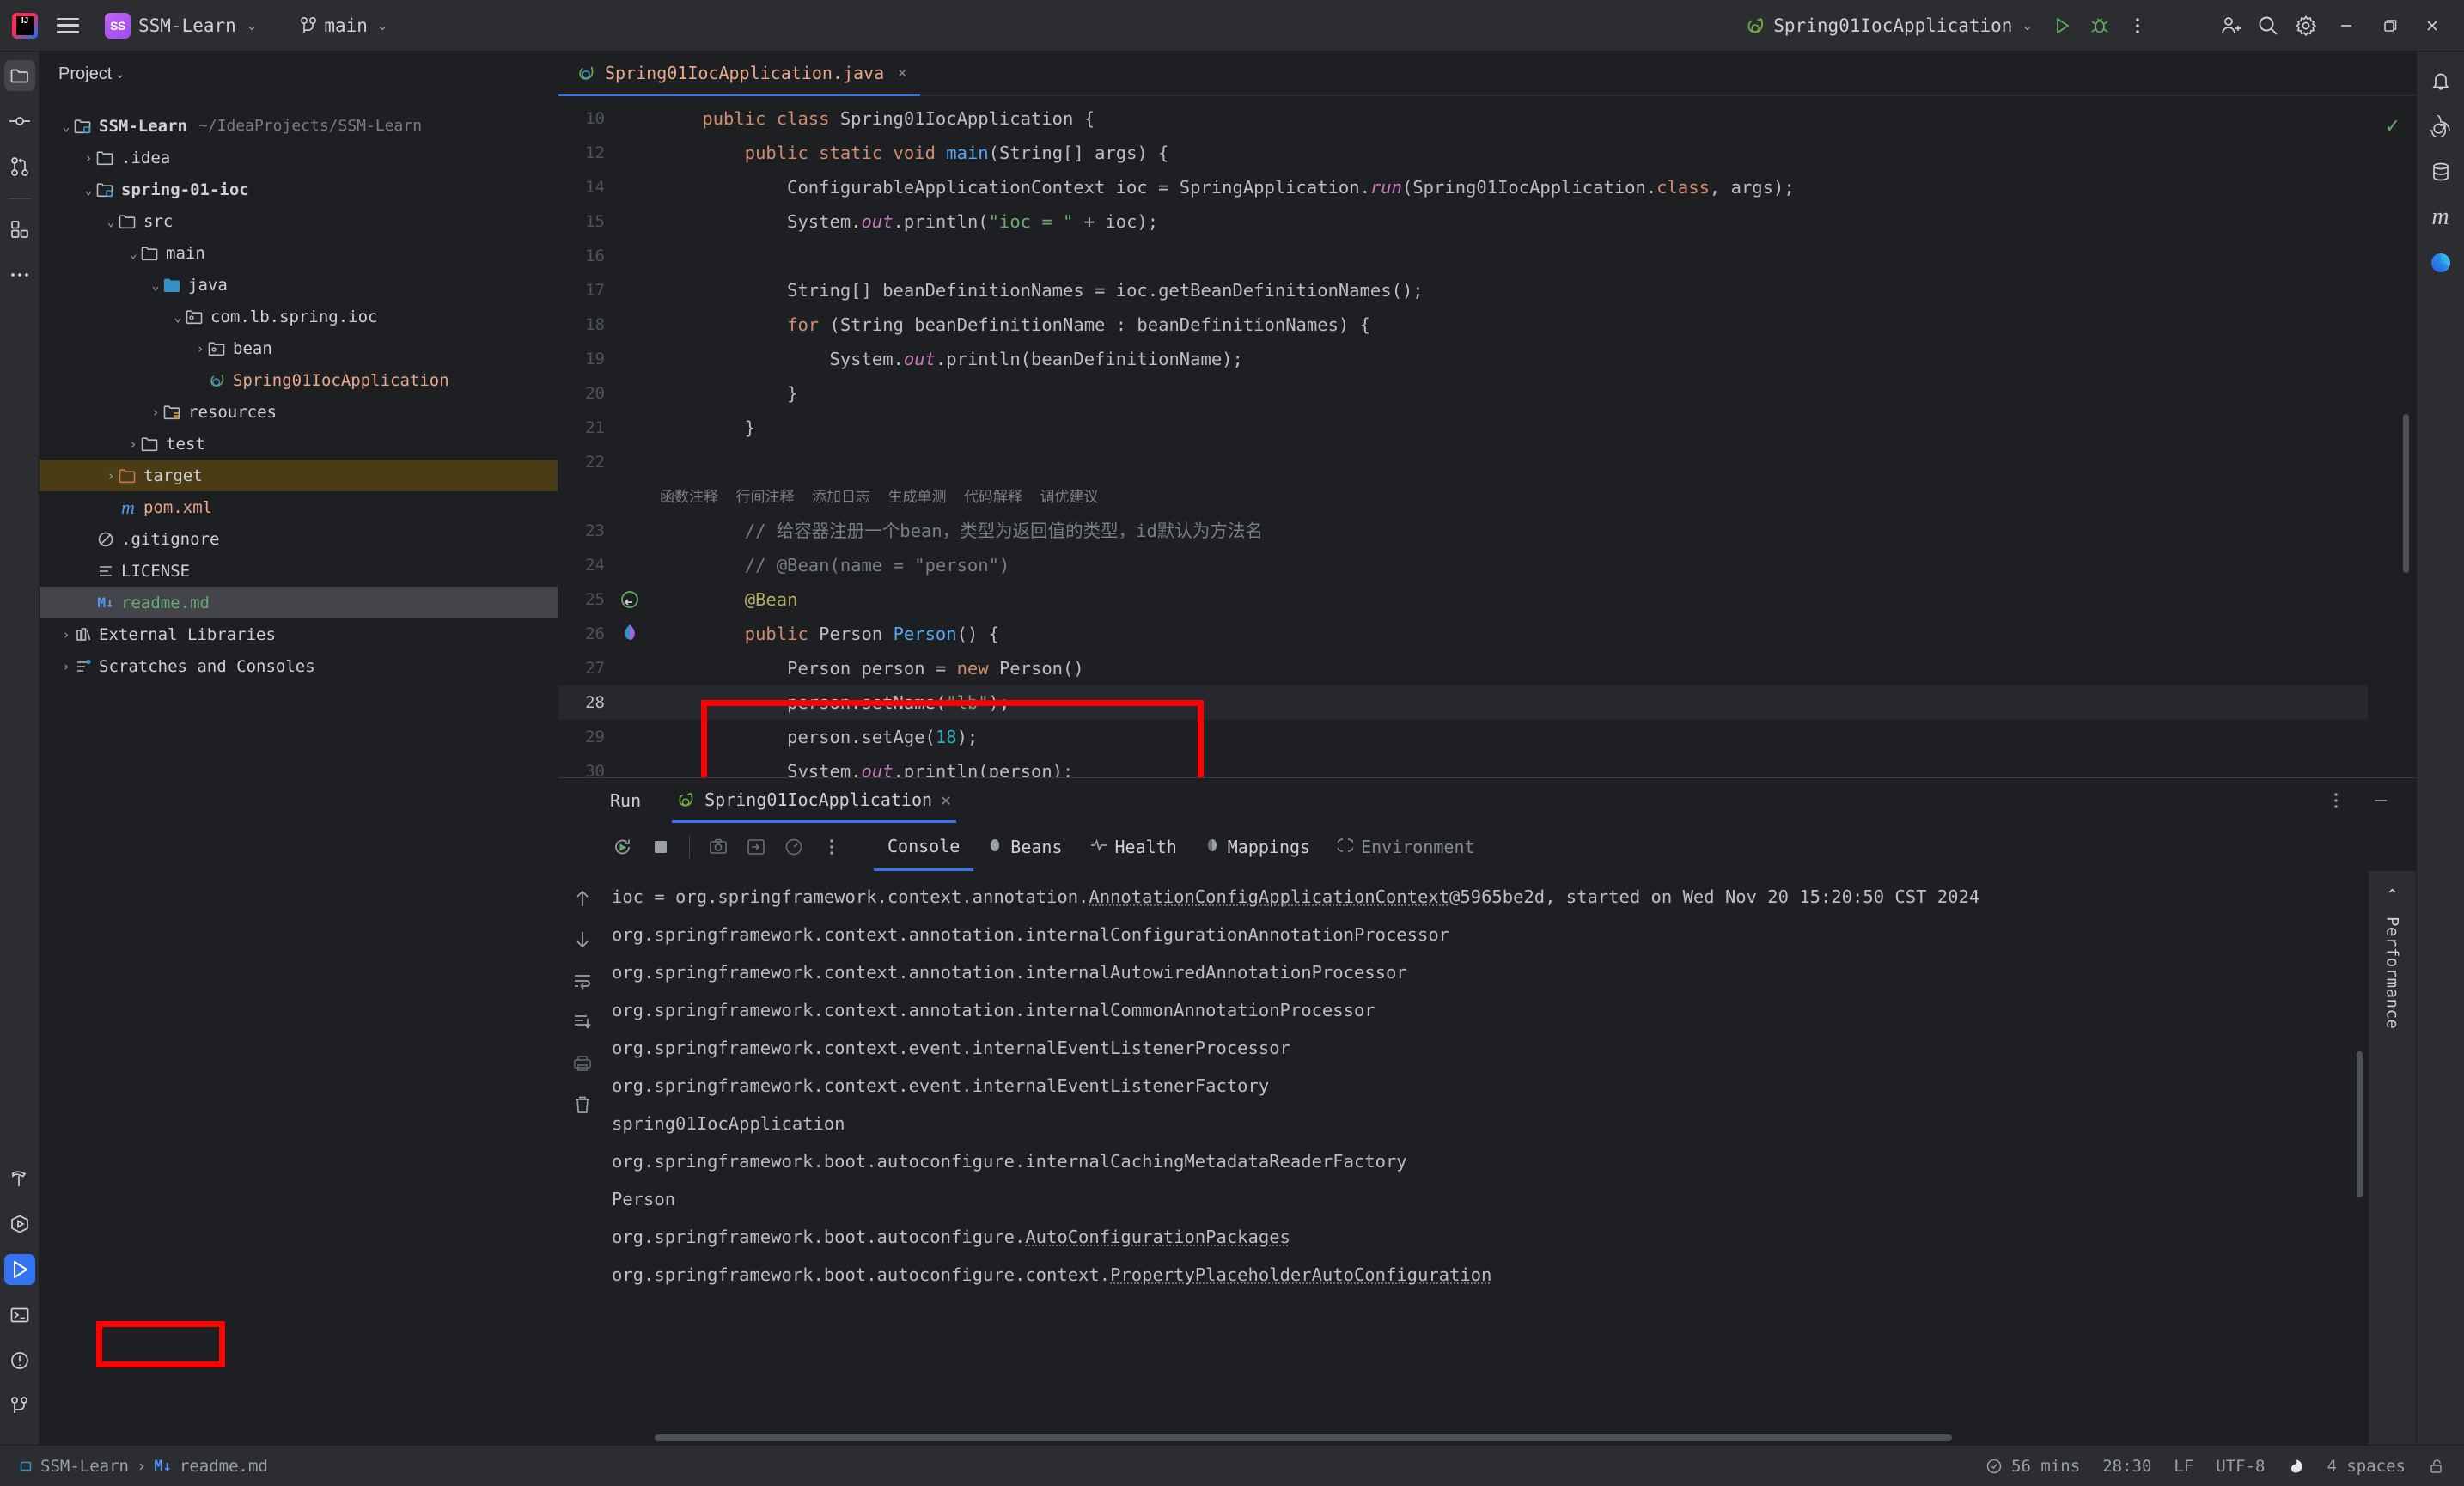 The image size is (2464, 1486). I want to click on minimize-icon, so click(2346, 26).